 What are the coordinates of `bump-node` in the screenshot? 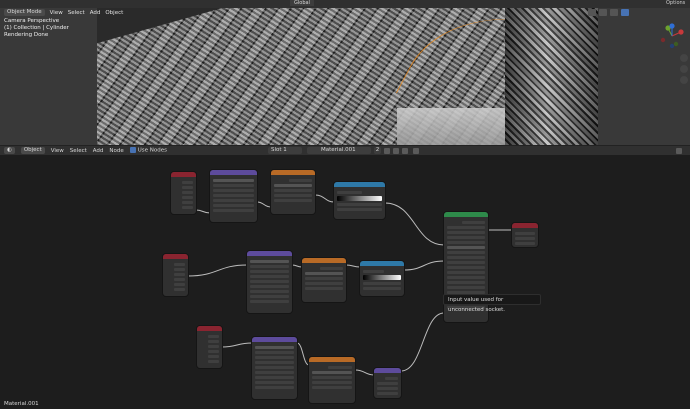 It's located at (387, 383).